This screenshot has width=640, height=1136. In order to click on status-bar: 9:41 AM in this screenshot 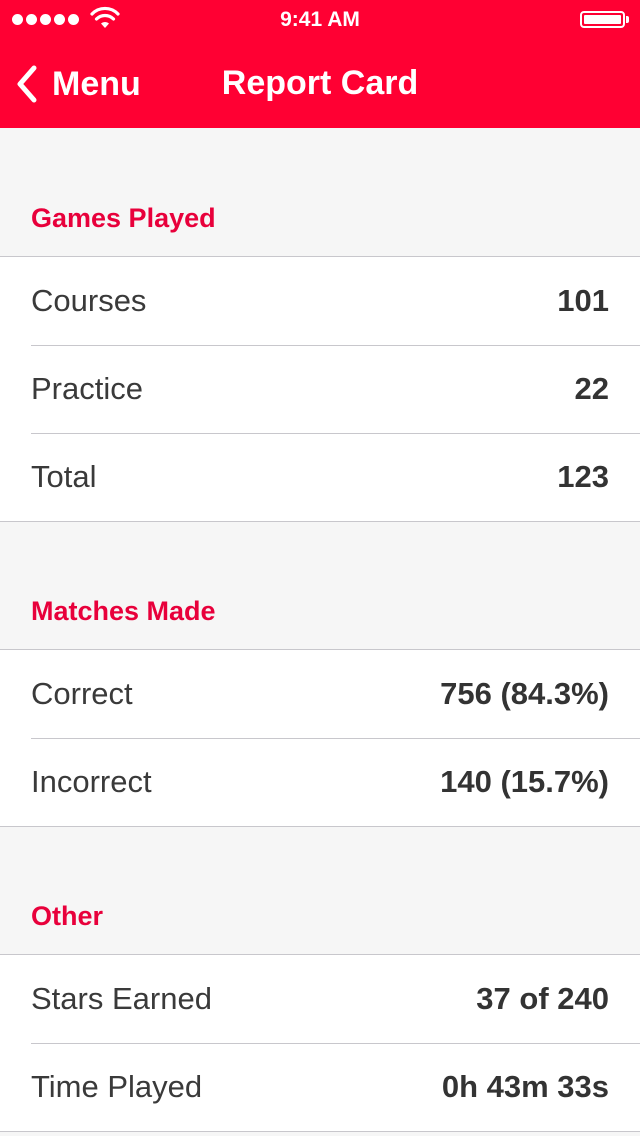, I will do `click(320, 20)`.